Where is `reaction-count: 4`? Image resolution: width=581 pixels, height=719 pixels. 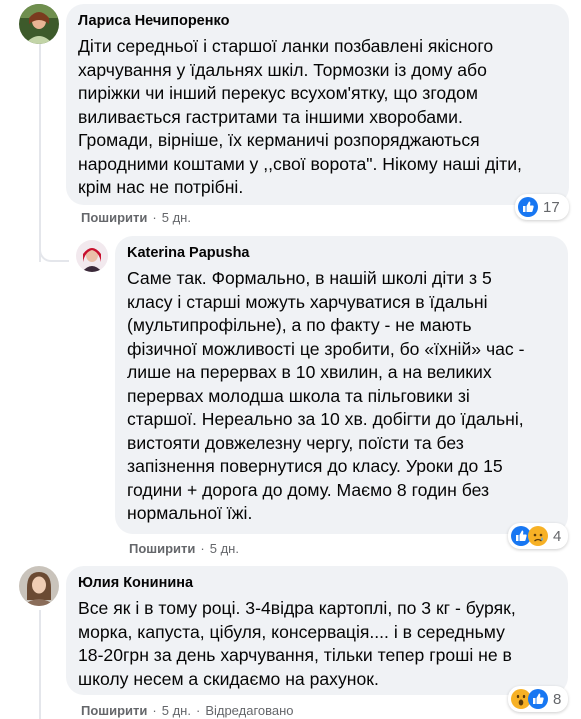 reaction-count: 4 is located at coordinates (557, 536).